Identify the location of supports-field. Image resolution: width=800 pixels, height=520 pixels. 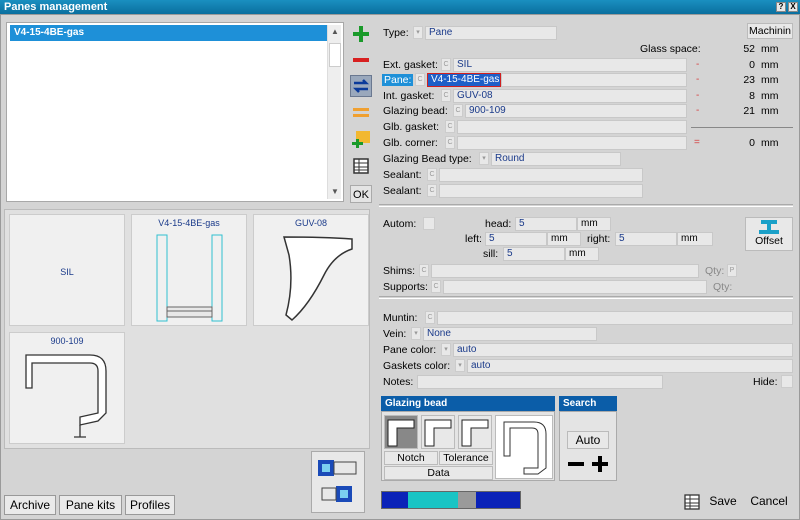
(575, 287).